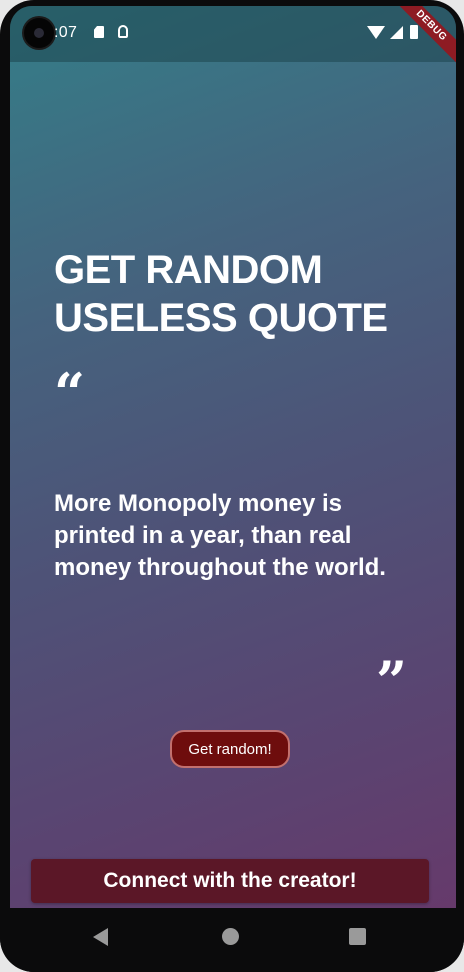 The height and width of the screenshot is (972, 464). What do you see at coordinates (230, 936) in the screenshot?
I see `home-icon` at bounding box center [230, 936].